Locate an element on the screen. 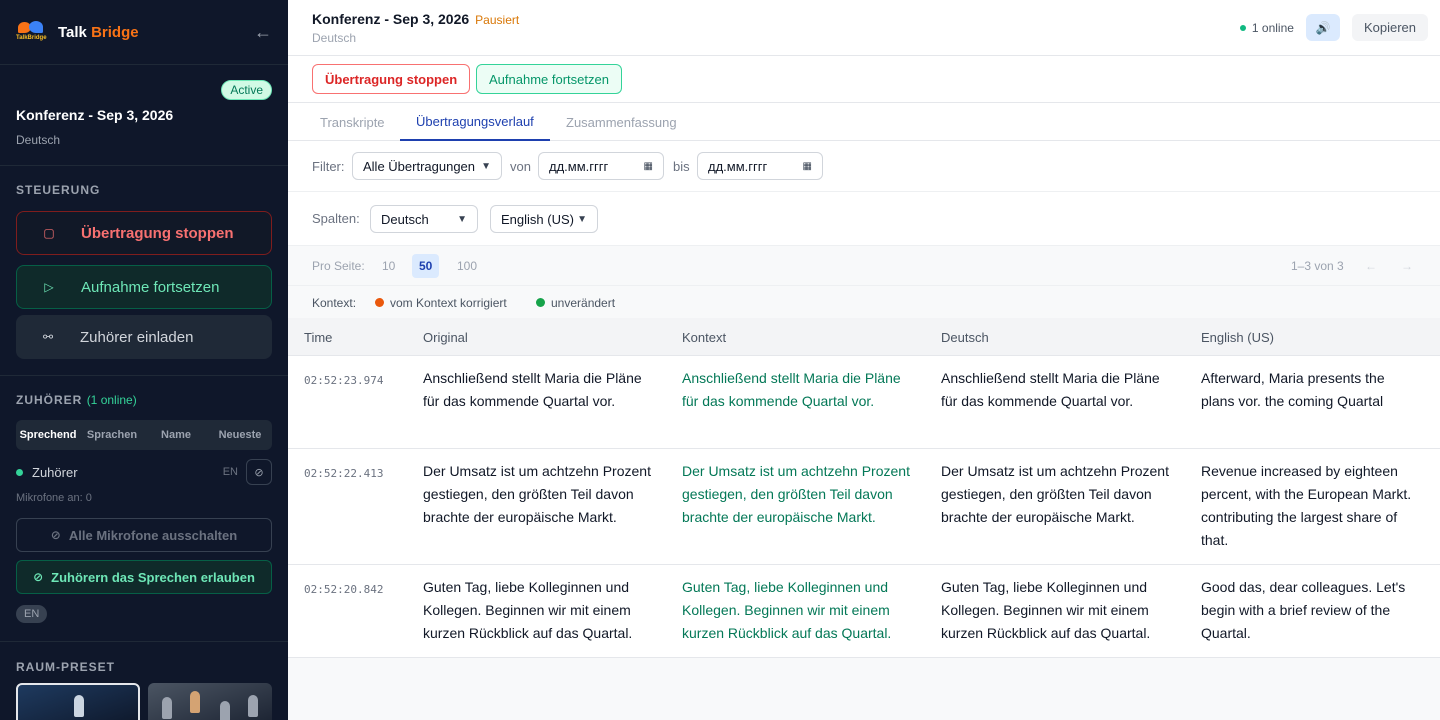 This screenshot has width=1440, height=720. collapse-sidebar-icon: ← is located at coordinates (263, 32).